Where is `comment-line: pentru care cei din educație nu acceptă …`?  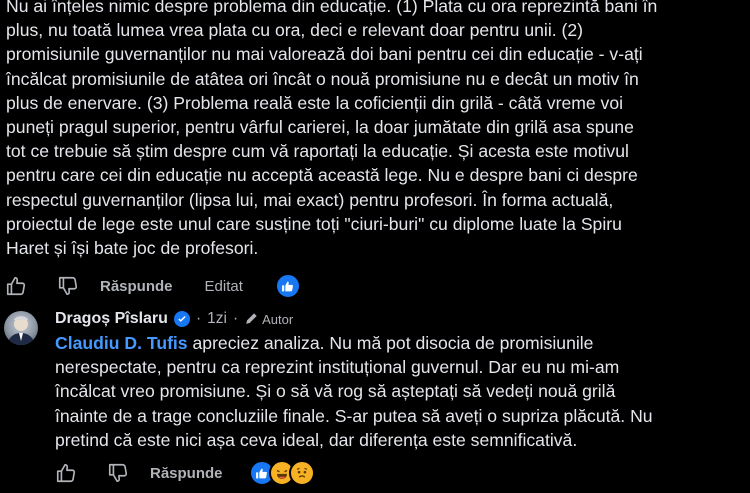
comment-line: pentru care cei din educație nu acceptă … is located at coordinates (322, 175).